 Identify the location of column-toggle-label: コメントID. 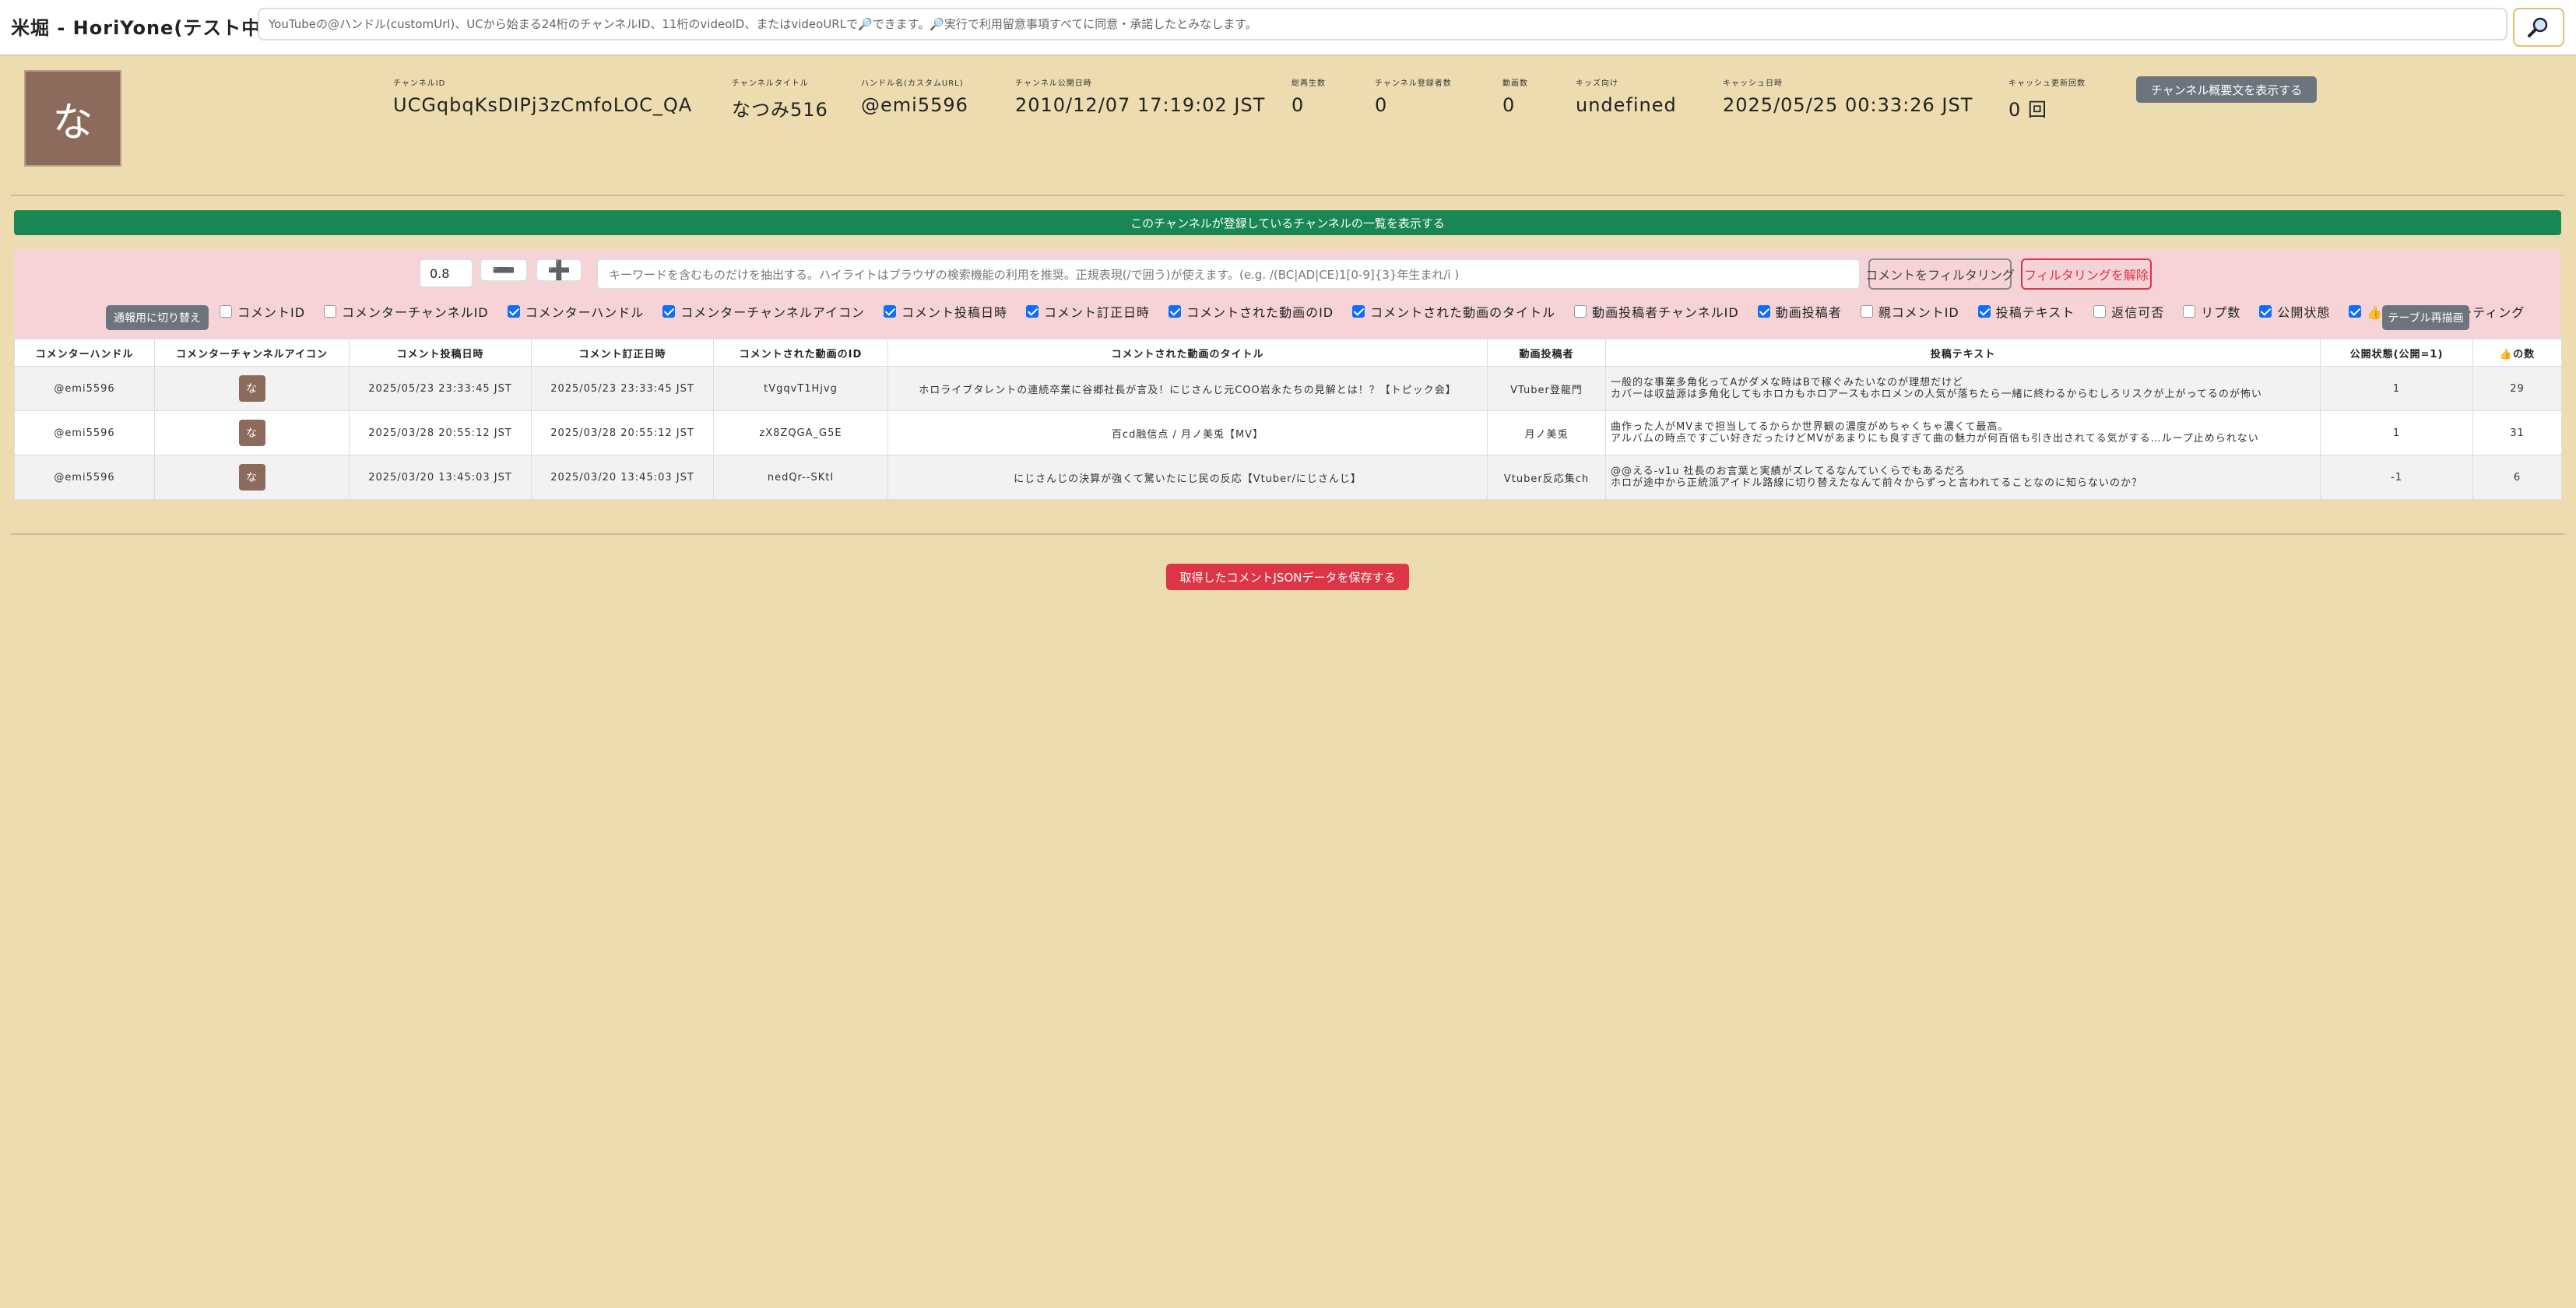
(272, 313).